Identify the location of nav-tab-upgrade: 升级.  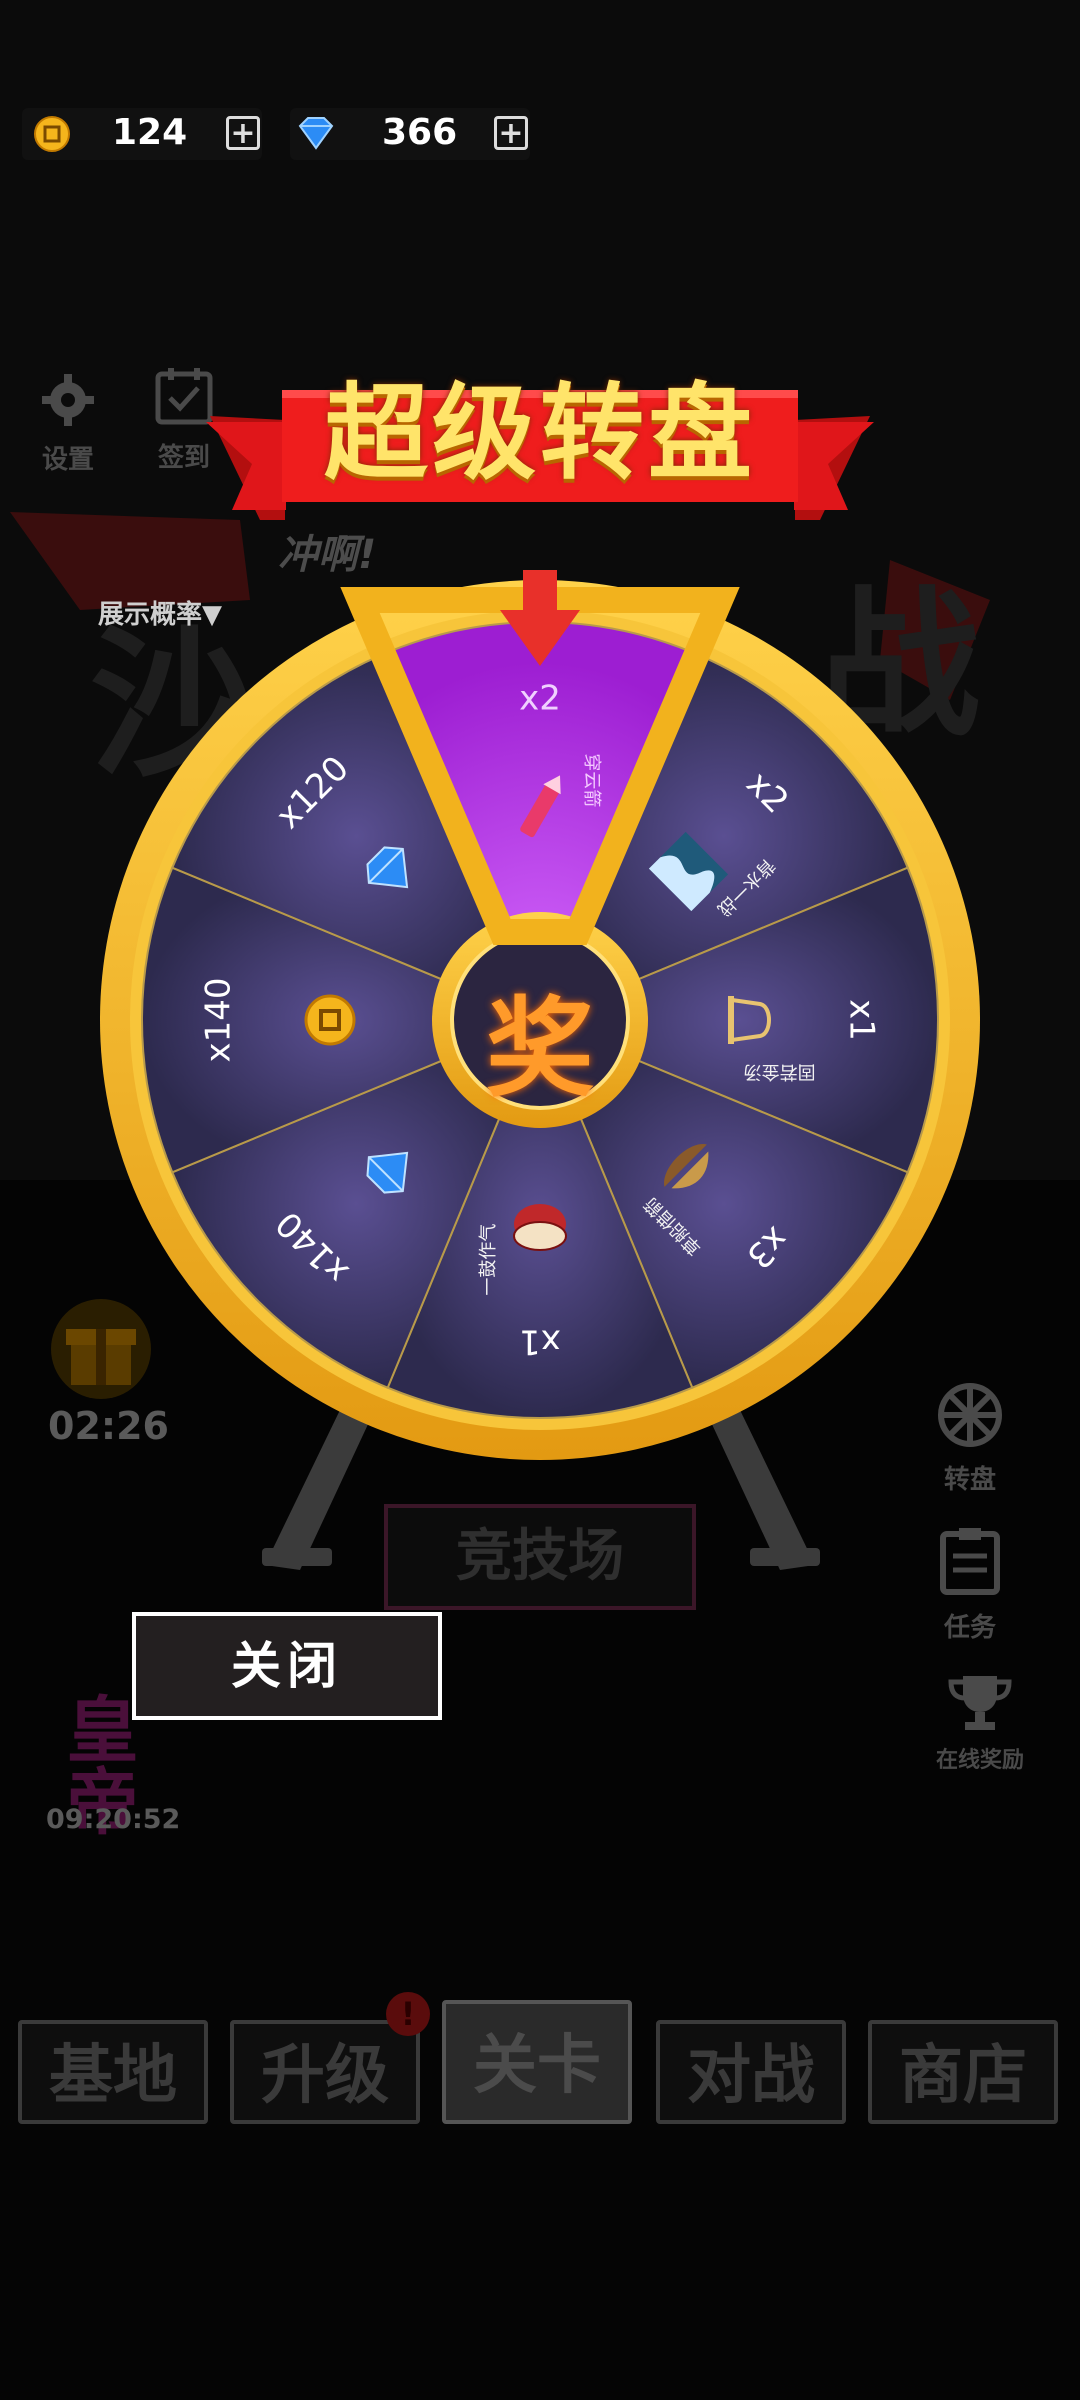
(325, 2072).